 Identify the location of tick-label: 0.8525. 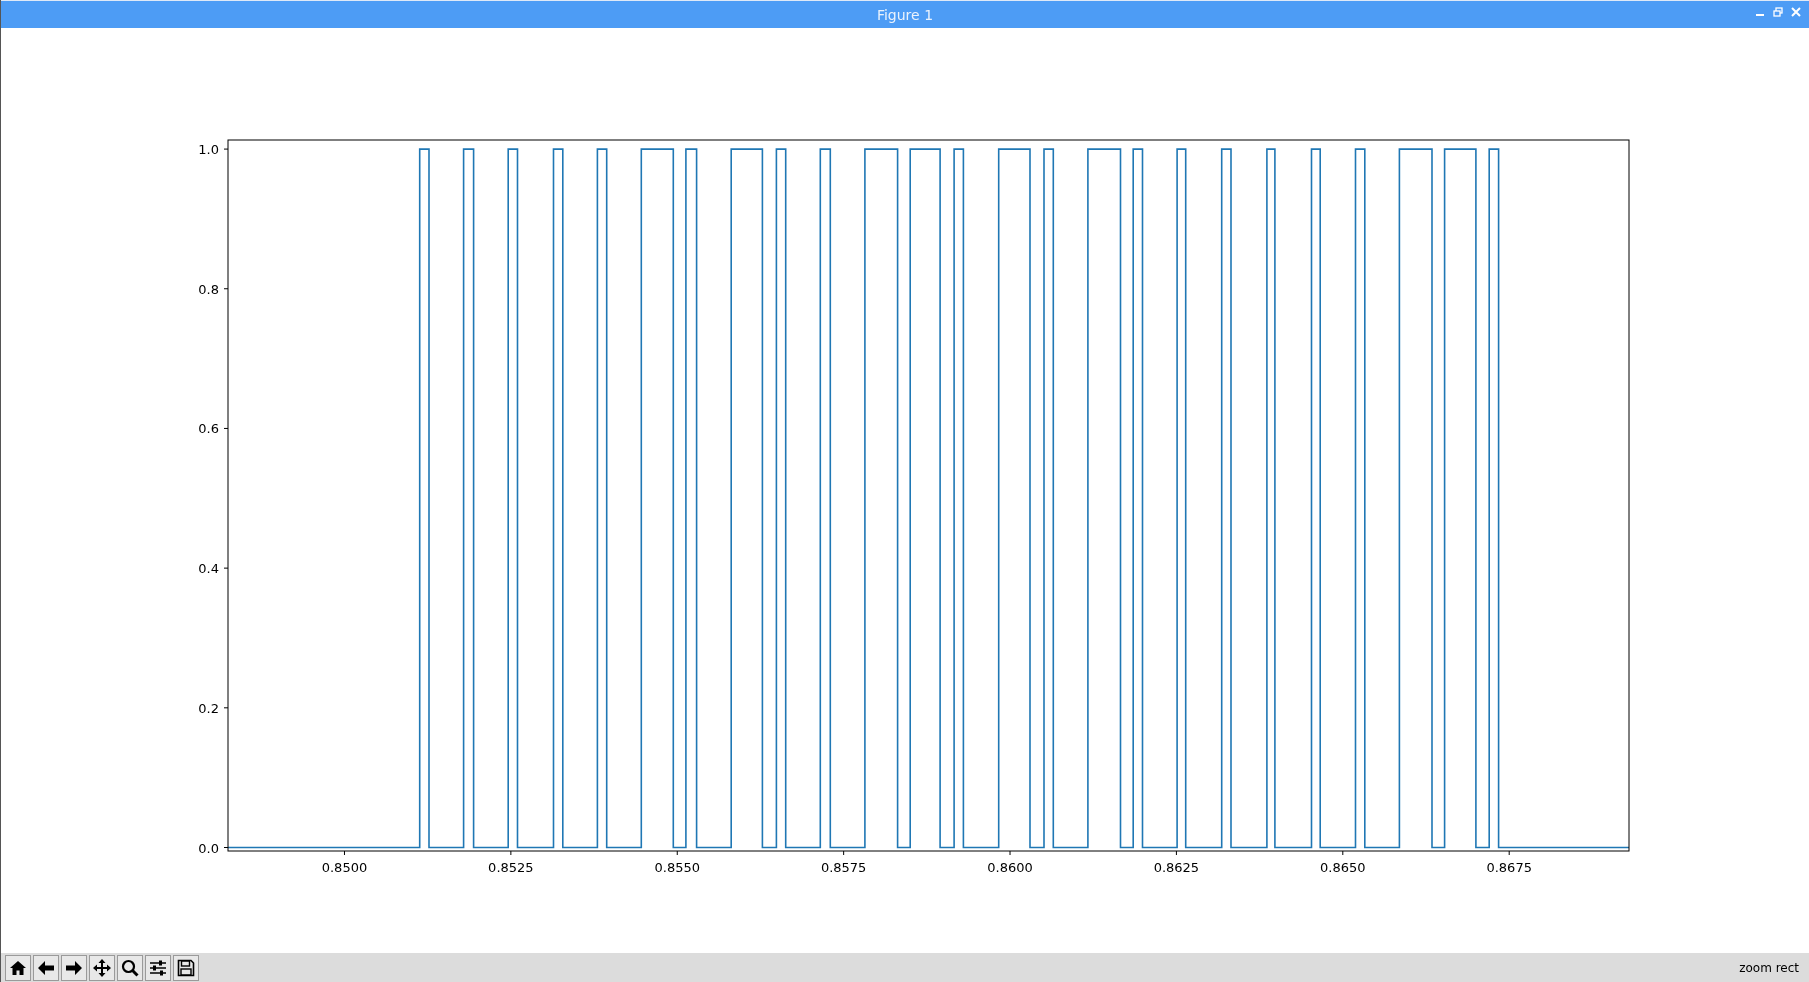
(511, 867).